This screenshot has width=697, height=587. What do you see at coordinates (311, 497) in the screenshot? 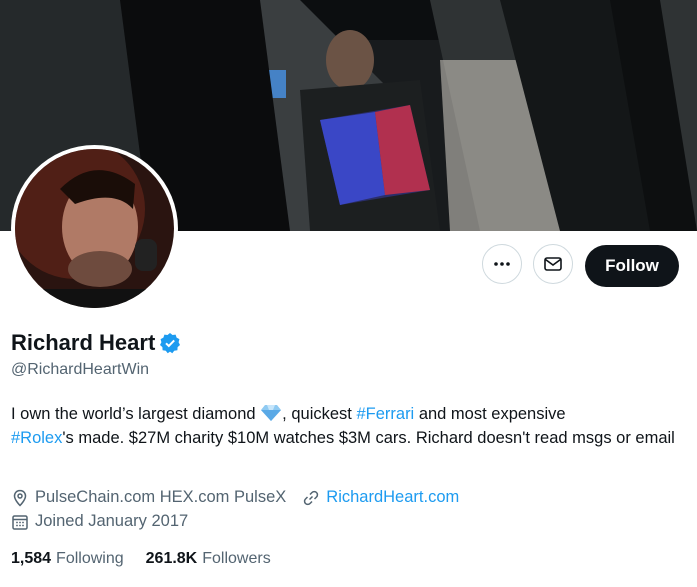
I see `link-icon` at bounding box center [311, 497].